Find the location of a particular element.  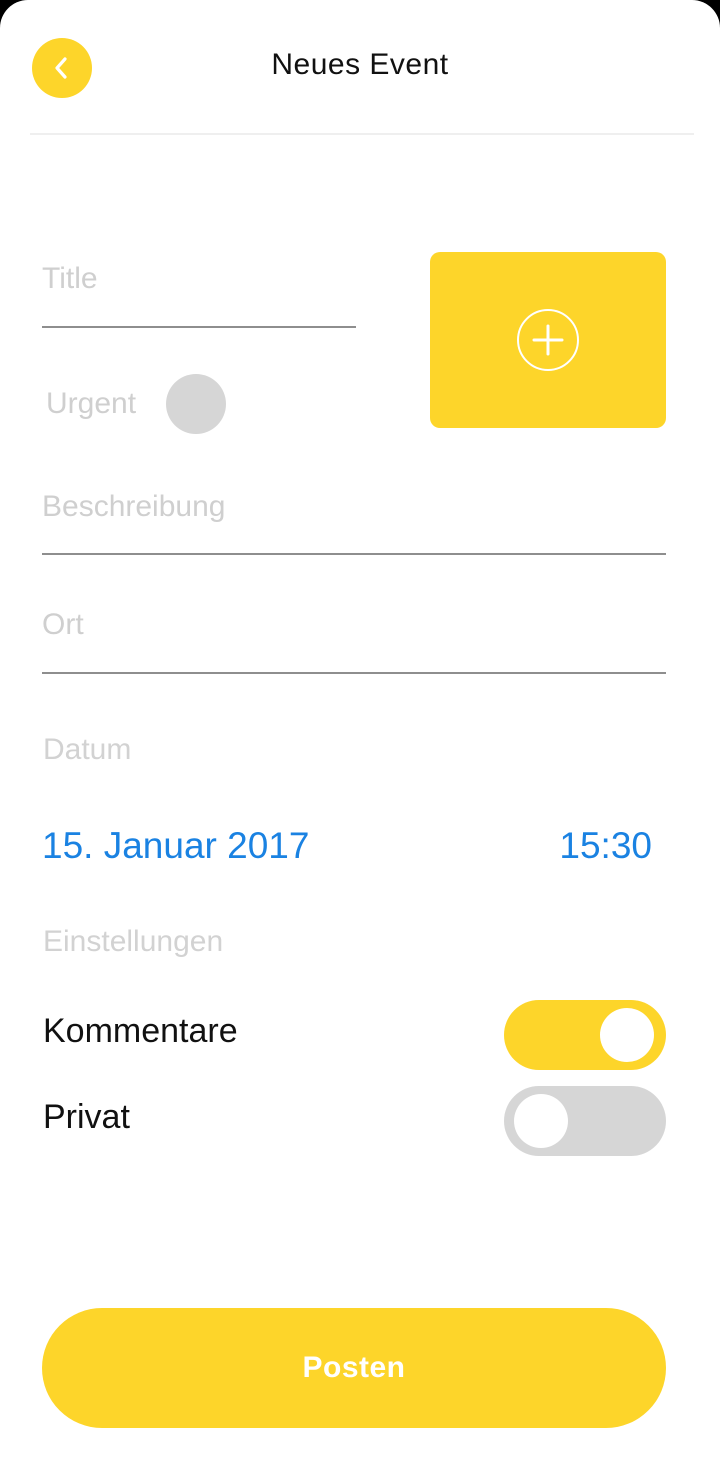

date-section-label: Datum is located at coordinates (87, 749).